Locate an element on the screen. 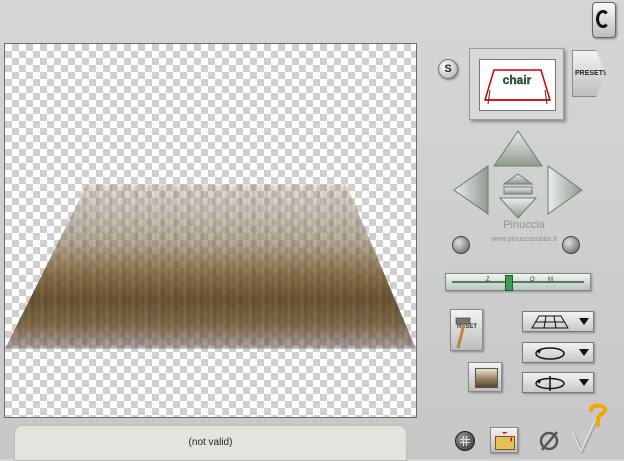  grid-plane-icon is located at coordinates (550, 322).